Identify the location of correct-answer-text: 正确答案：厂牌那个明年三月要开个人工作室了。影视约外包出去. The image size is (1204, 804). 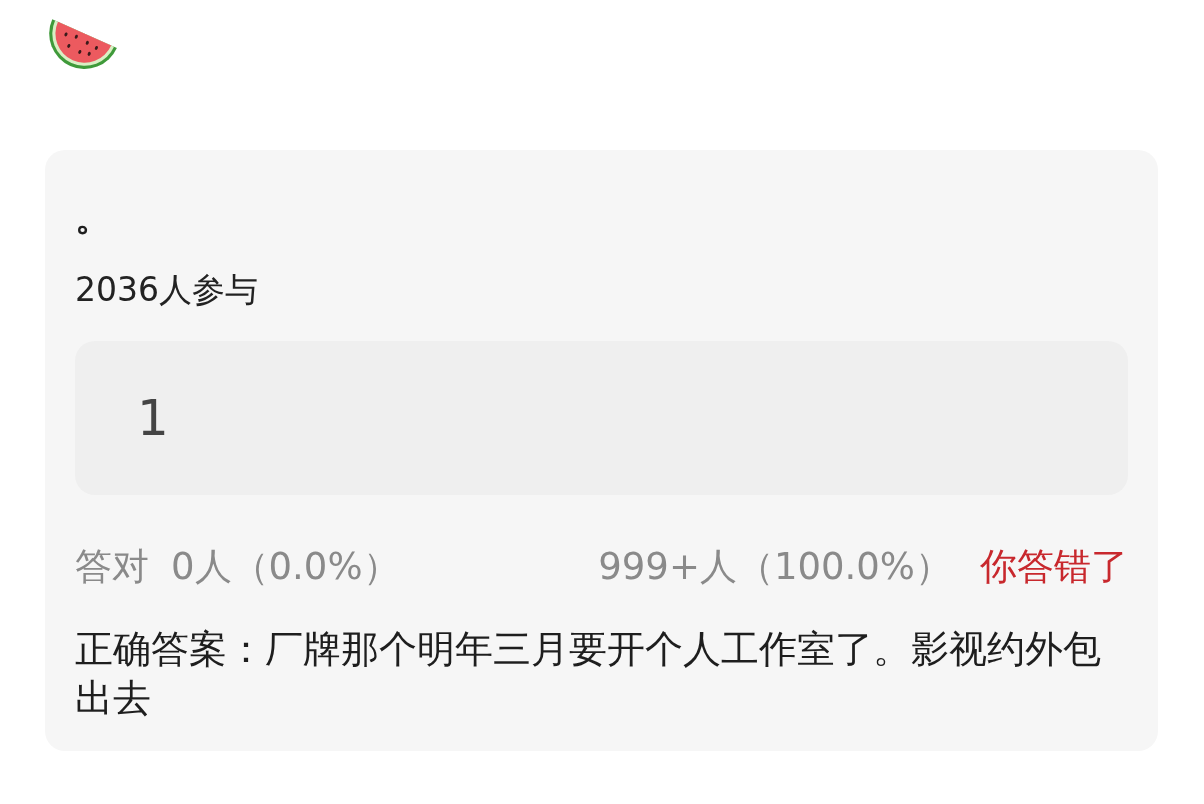
(588, 674).